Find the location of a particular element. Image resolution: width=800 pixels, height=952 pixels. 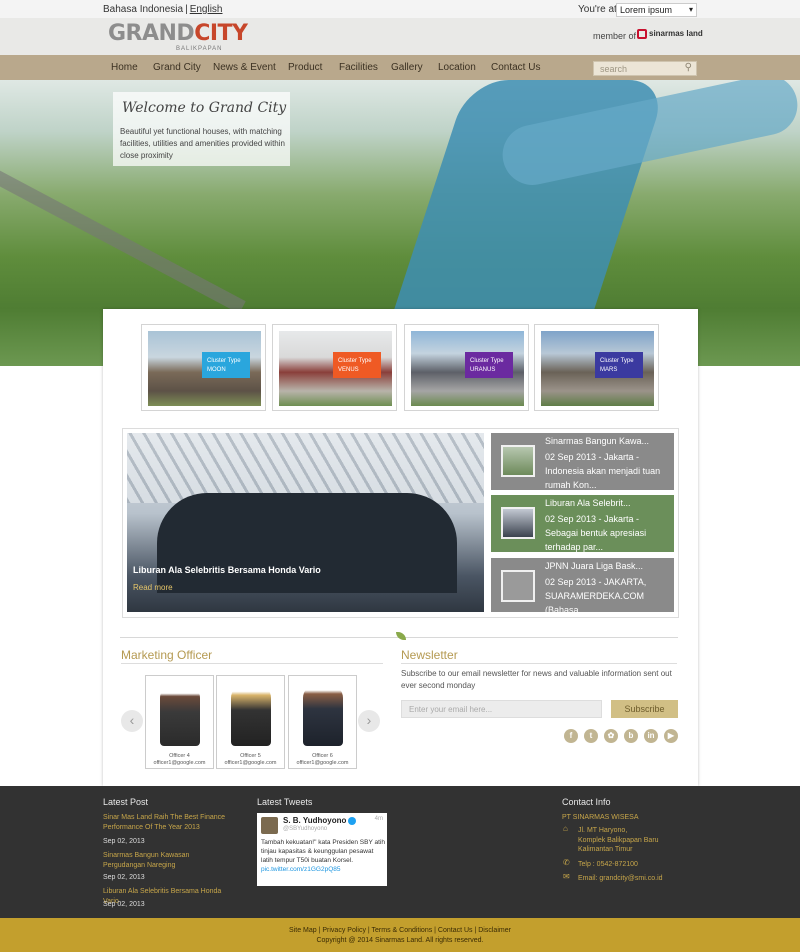

officer-card: Officer 5 officer1@google.com is located at coordinates (250, 722).